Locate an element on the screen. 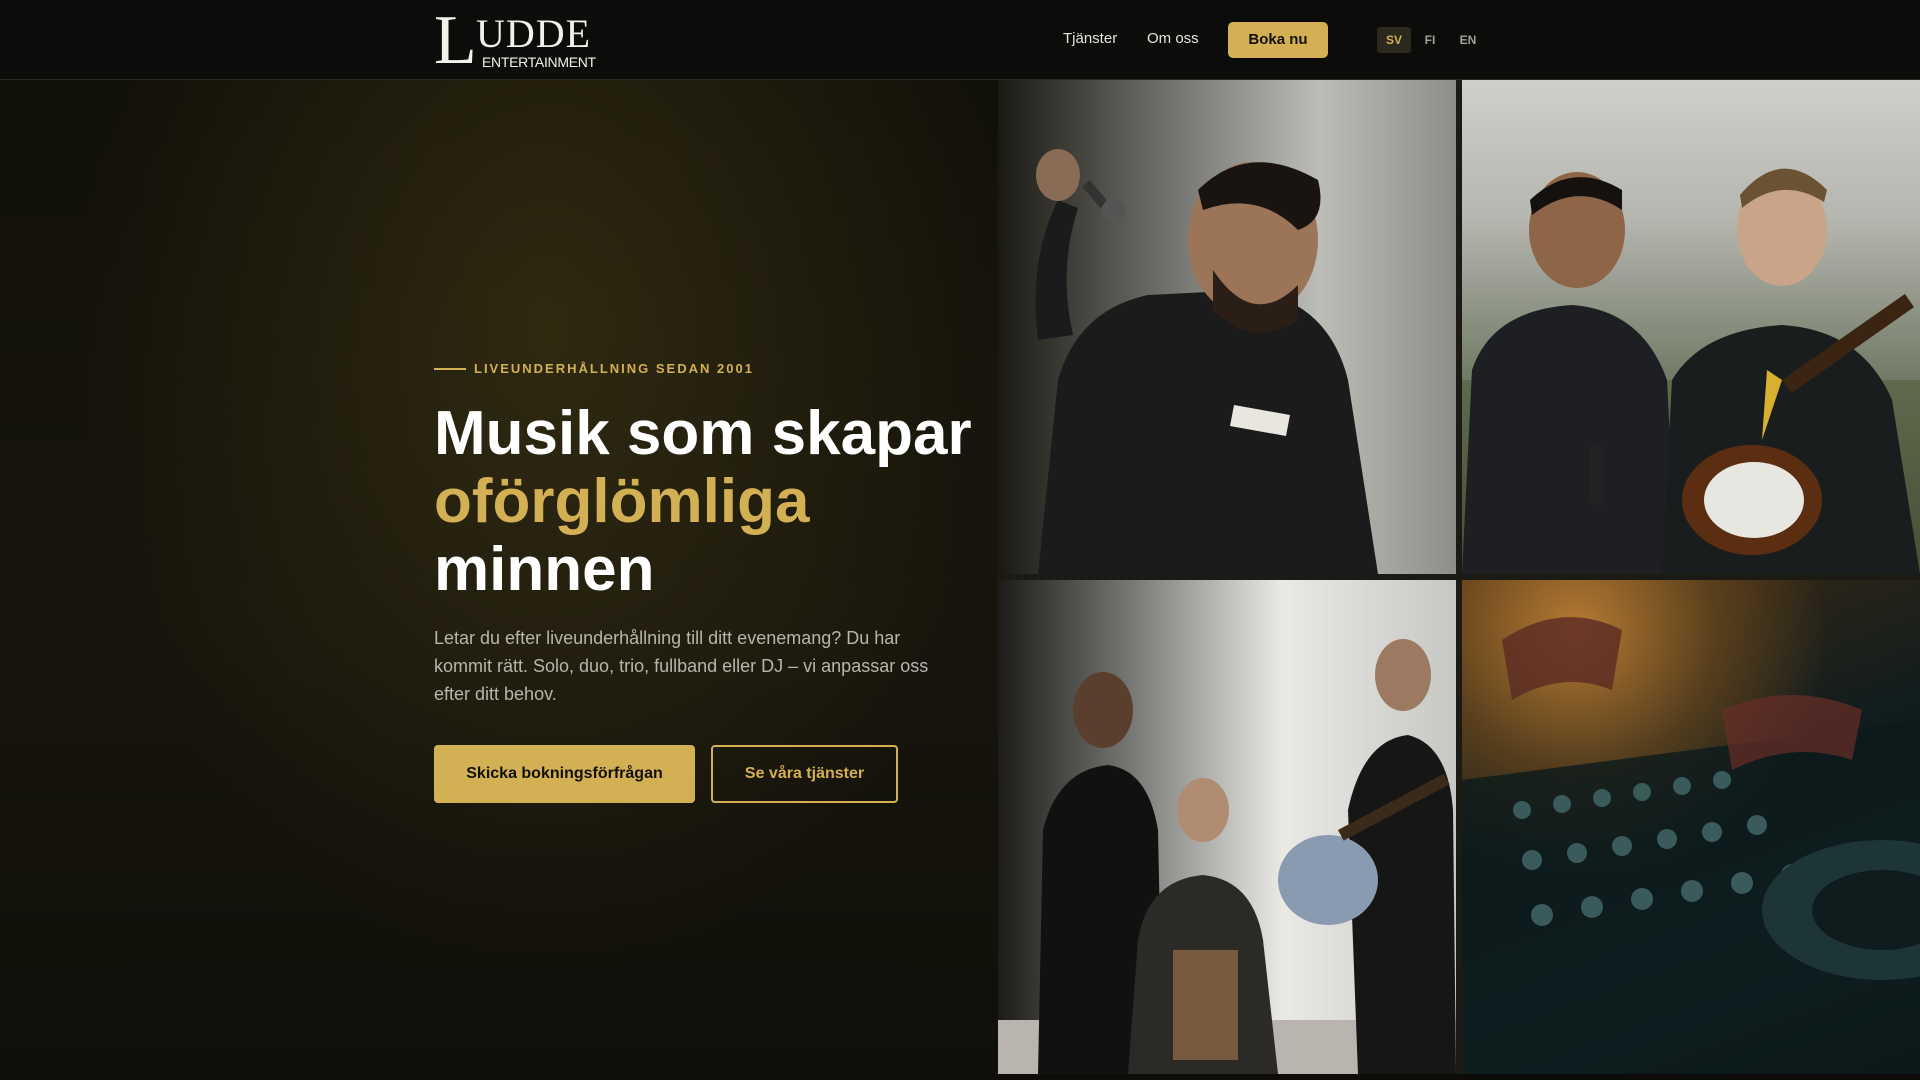 This screenshot has width=1920, height=1080. logo-subtitle: ENTERTAINMENT is located at coordinates (539, 62).